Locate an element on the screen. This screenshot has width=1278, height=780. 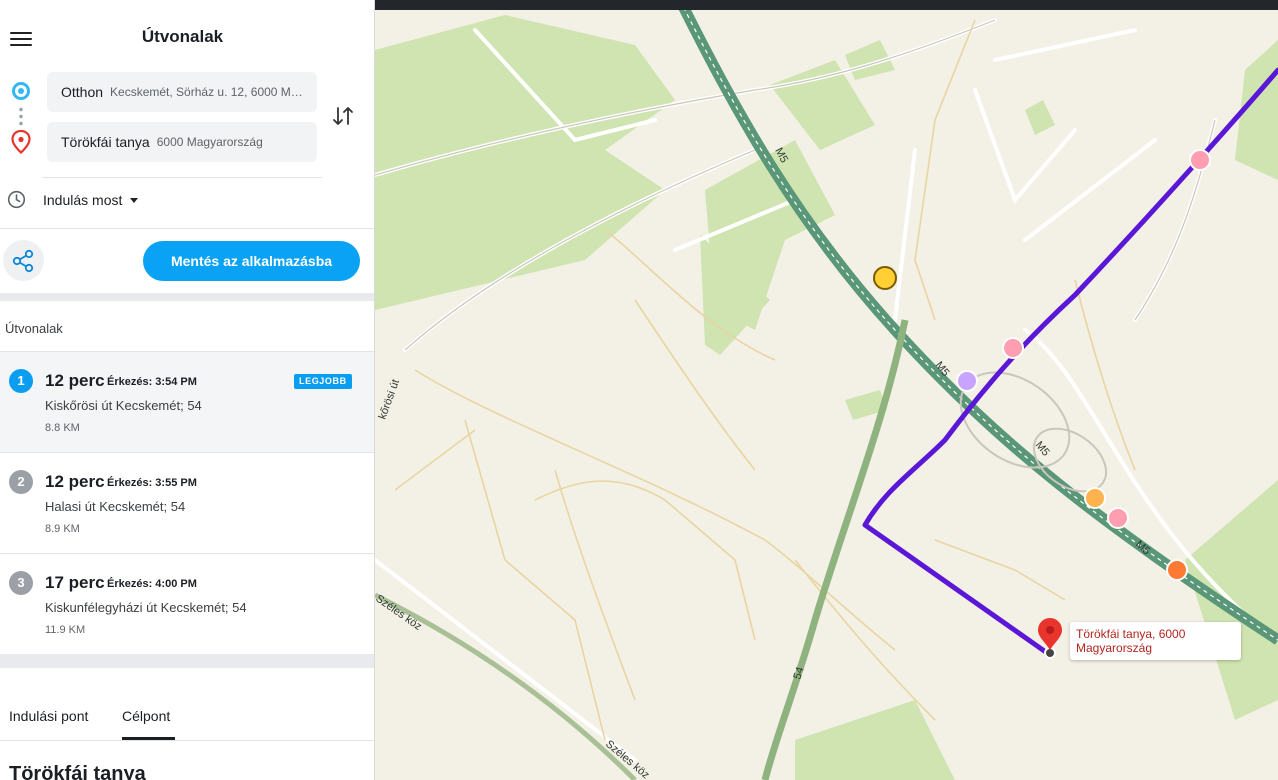
page-title: Útvonalak is located at coordinates (182, 36).